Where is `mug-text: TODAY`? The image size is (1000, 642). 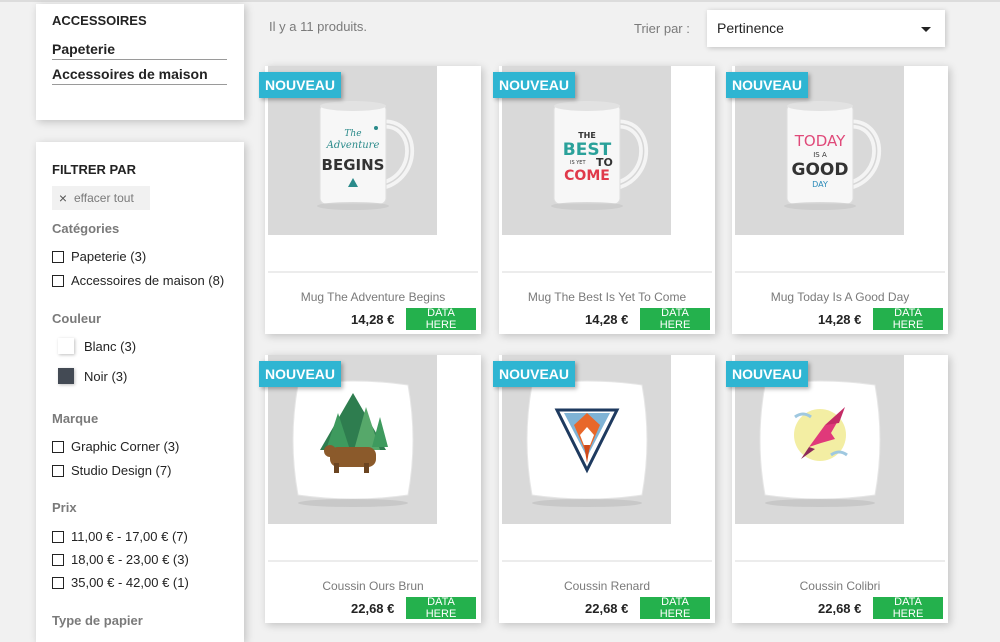 mug-text: TODAY is located at coordinates (820, 141).